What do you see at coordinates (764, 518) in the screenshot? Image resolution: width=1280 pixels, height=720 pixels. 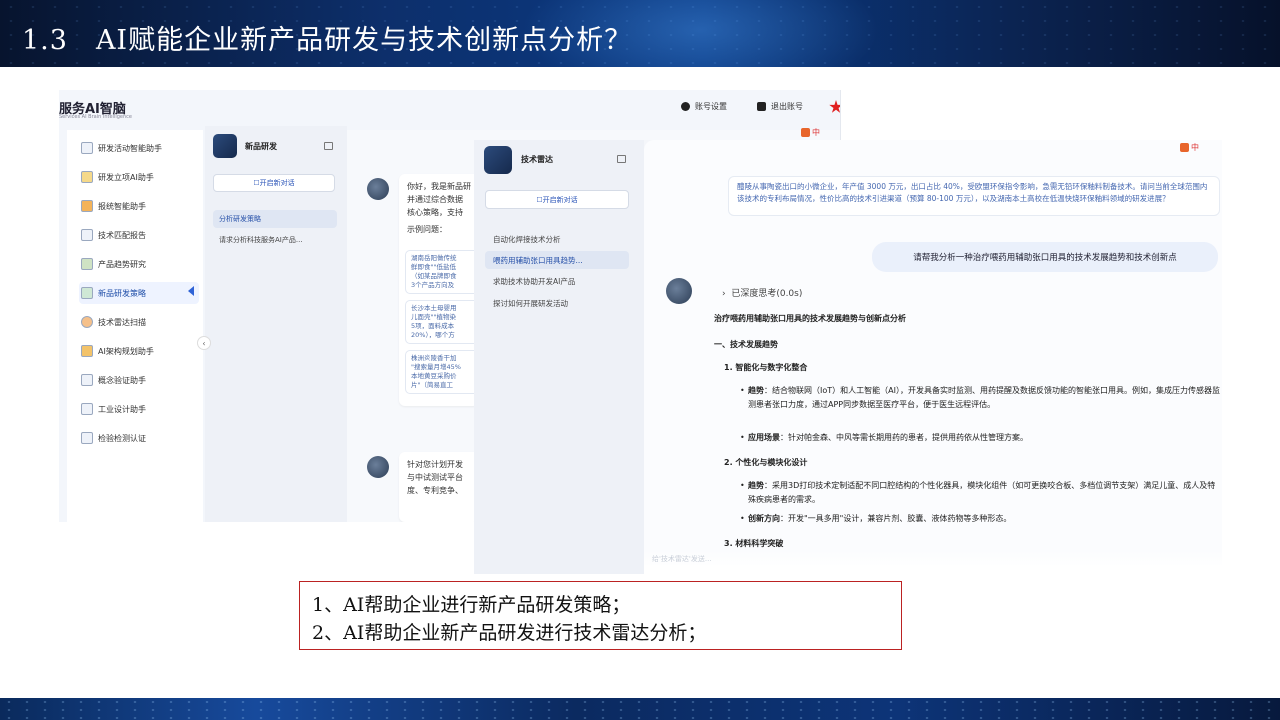 I see `bullet-label: 创新方向` at bounding box center [764, 518].